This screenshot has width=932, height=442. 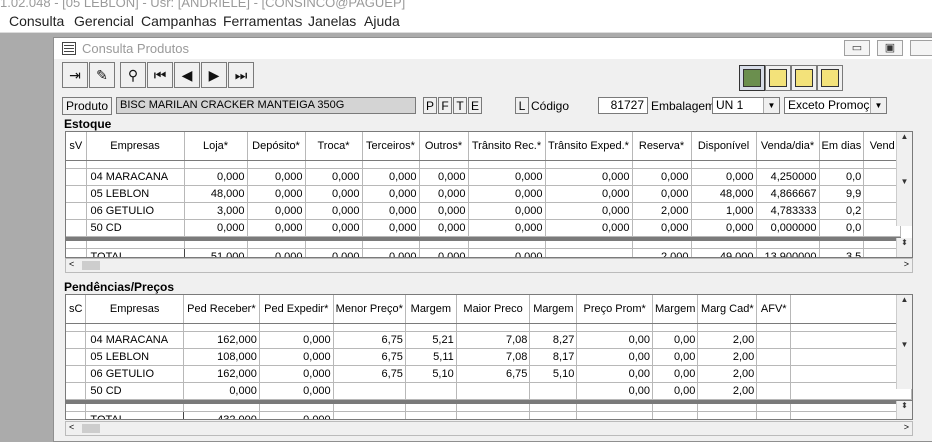 What do you see at coordinates (904, 247) in the screenshot?
I see `estoque-total-spinner: ⬍` at bounding box center [904, 247].